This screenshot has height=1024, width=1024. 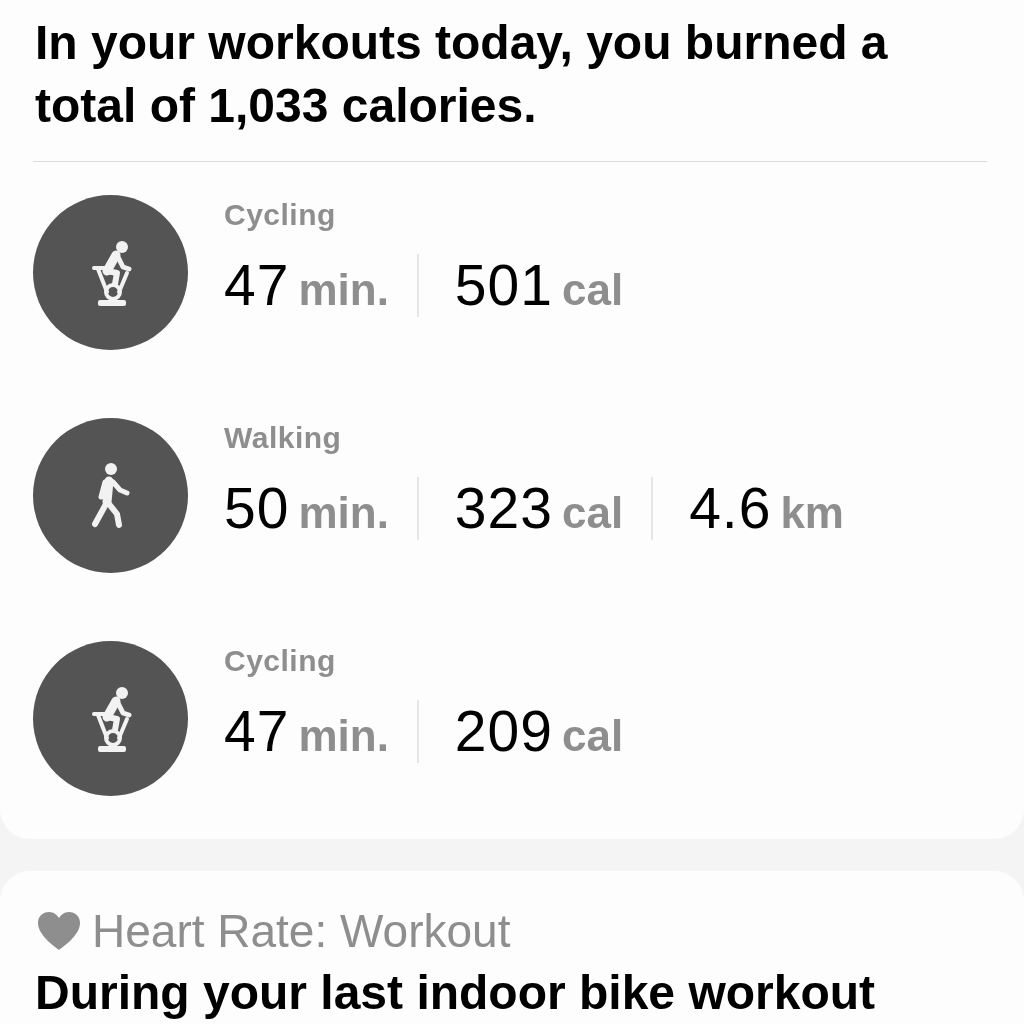 I want to click on workout-name: Walking, so click(x=283, y=438).